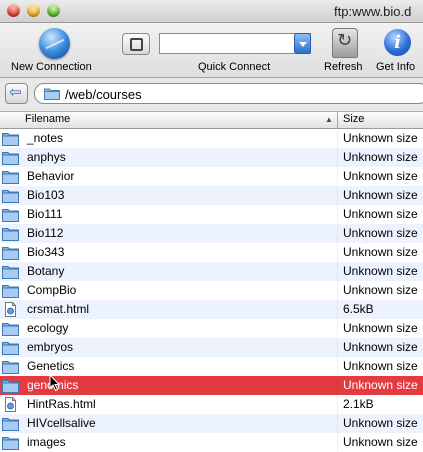  I want to click on file-row: crsmat.html 6.5kB, so click(211, 309).